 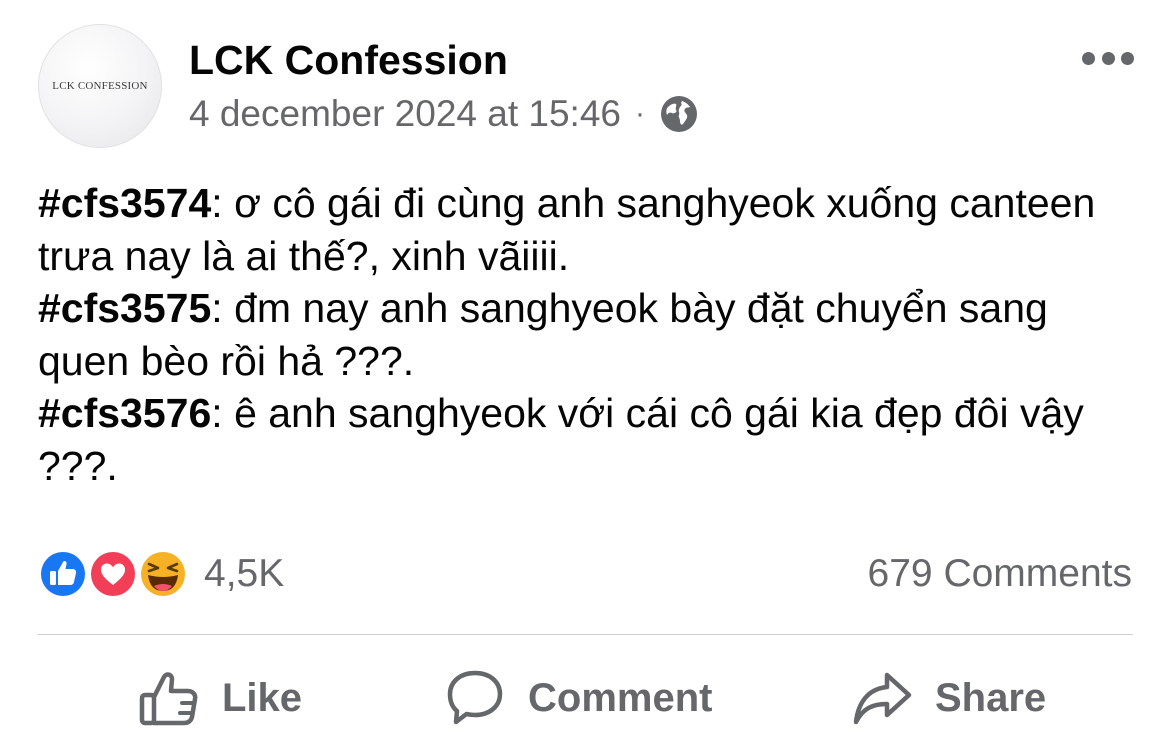 I want to click on love-reaction-icon, so click(x=113, y=574).